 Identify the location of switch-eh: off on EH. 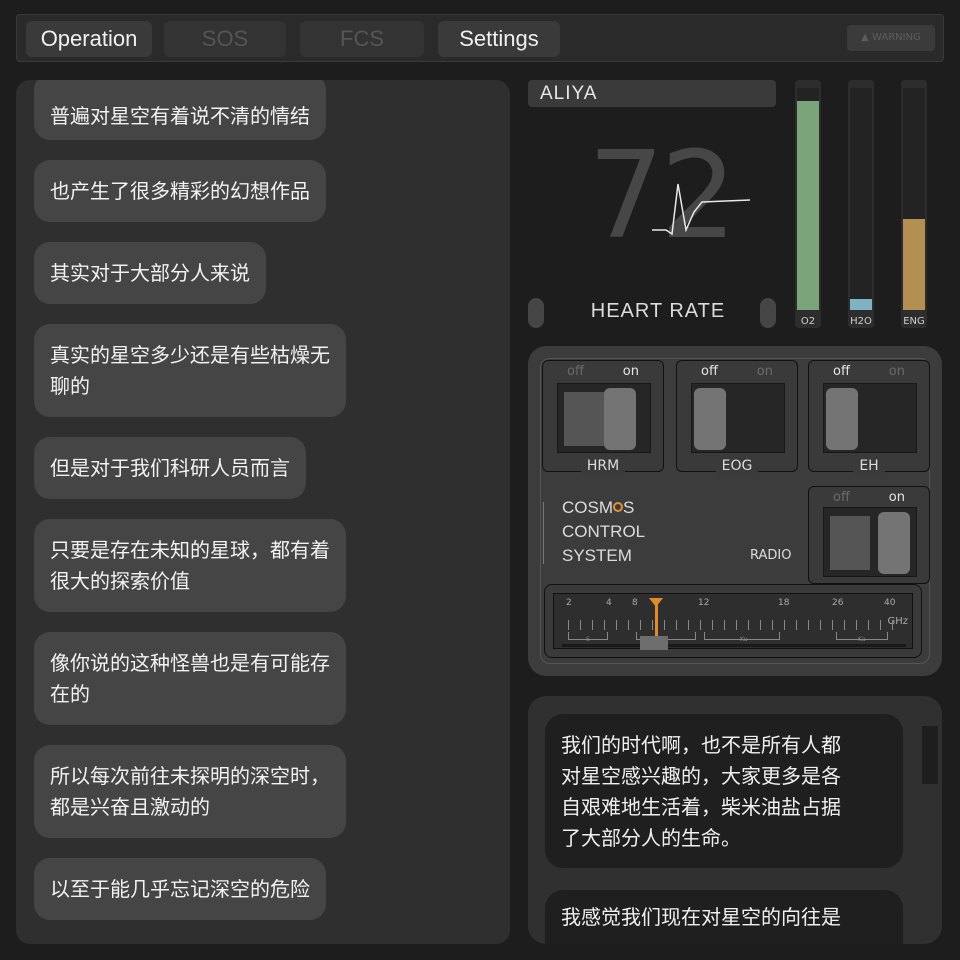
(869, 417).